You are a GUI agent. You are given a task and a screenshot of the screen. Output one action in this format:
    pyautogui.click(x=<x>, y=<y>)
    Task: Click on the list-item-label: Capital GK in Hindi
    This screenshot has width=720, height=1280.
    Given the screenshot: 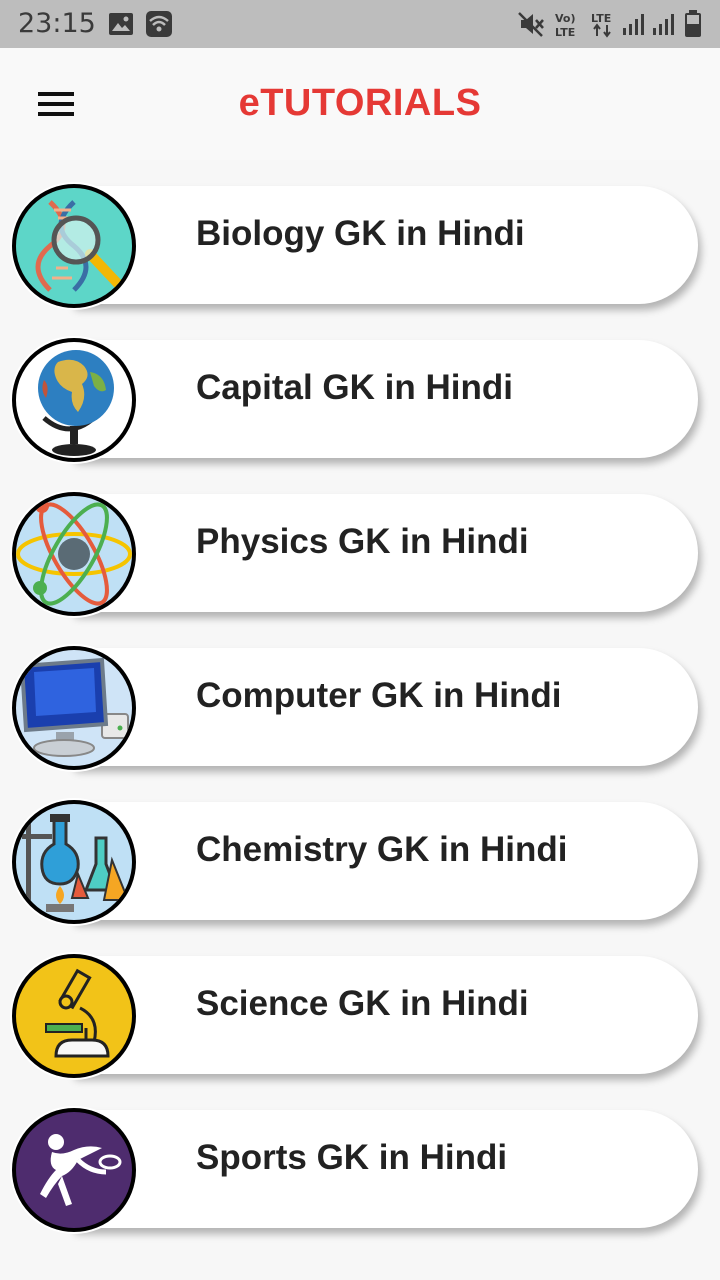 What is the action you would take?
    pyautogui.click(x=354, y=387)
    